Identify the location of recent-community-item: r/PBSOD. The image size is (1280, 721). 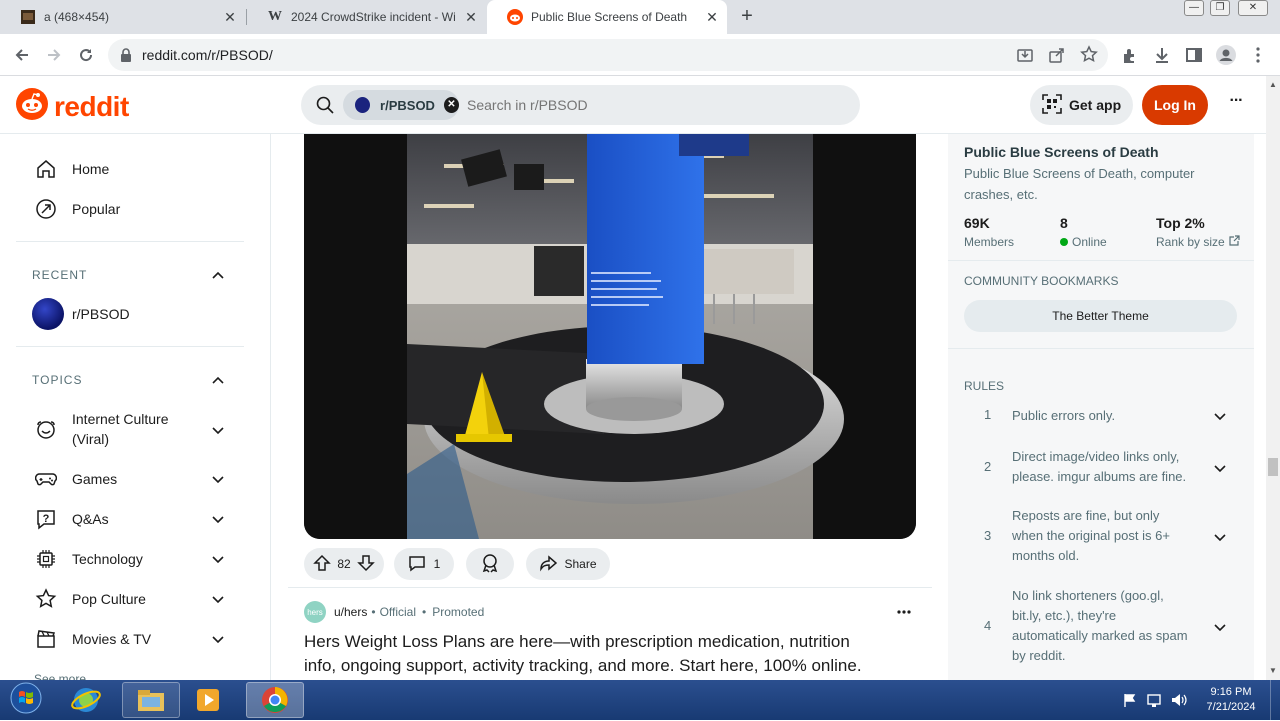
(81, 314).